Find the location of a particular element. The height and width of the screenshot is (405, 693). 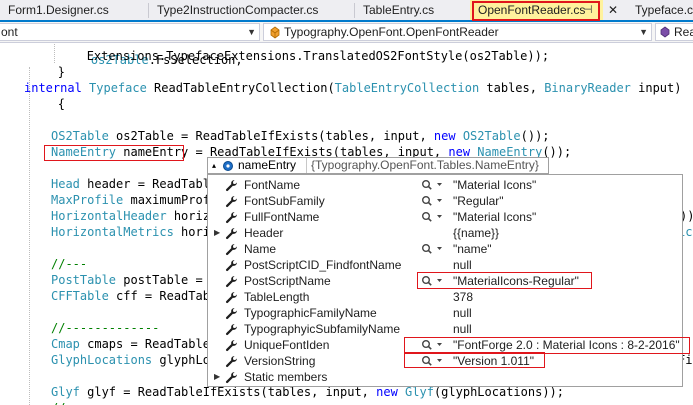

annotation-box-active-tab is located at coordinates (536, 11).